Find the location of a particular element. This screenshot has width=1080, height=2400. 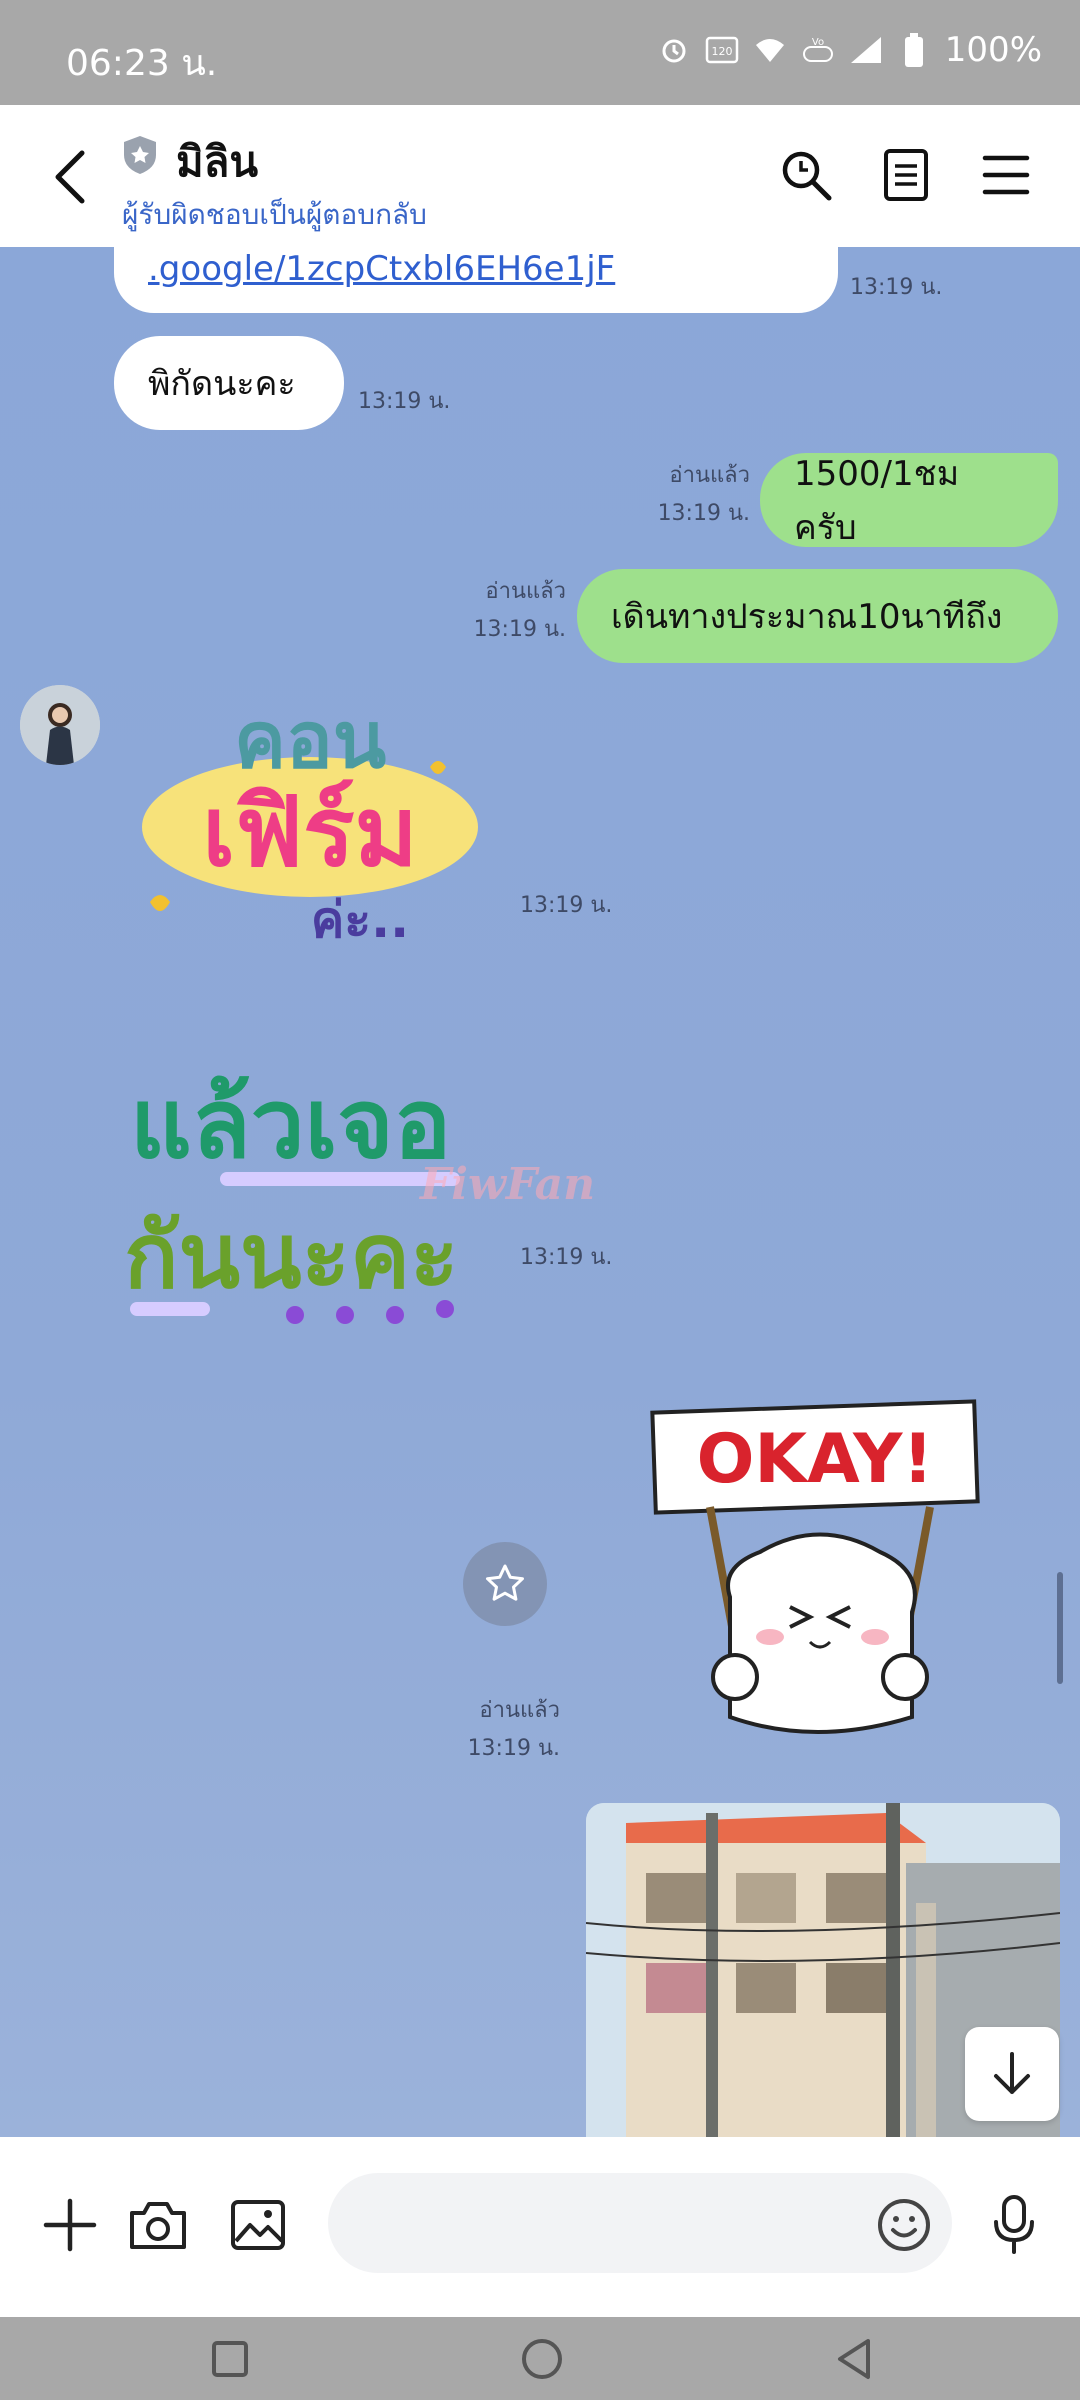

sticker-text-1: คอน is located at coordinates (310, 741).